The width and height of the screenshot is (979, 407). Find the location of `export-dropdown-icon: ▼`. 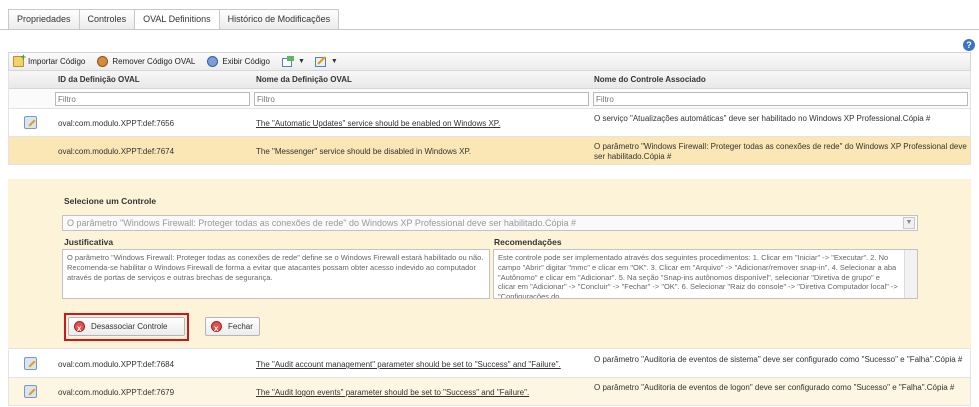

export-dropdown-icon: ▼ is located at coordinates (301, 61).